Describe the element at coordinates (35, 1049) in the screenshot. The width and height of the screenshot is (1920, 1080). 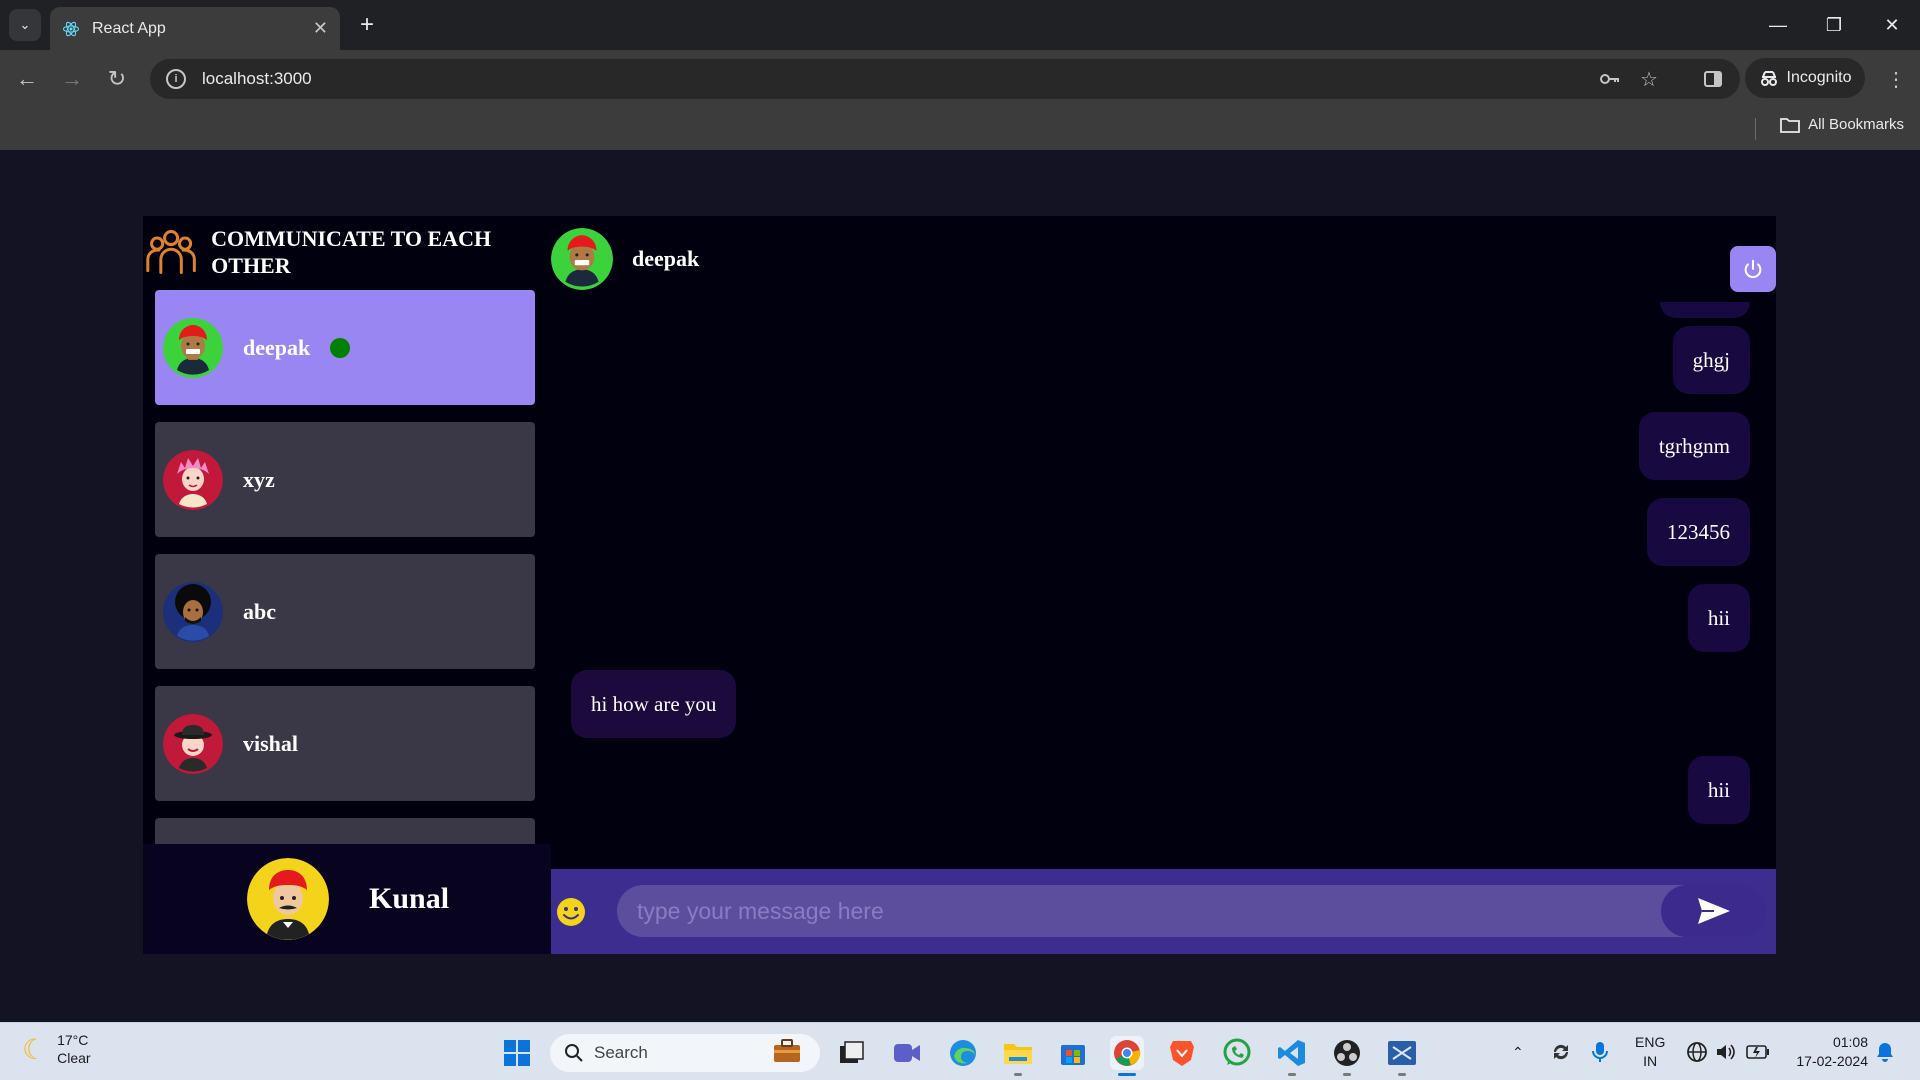
I see `moon-icon: ☾` at that location.